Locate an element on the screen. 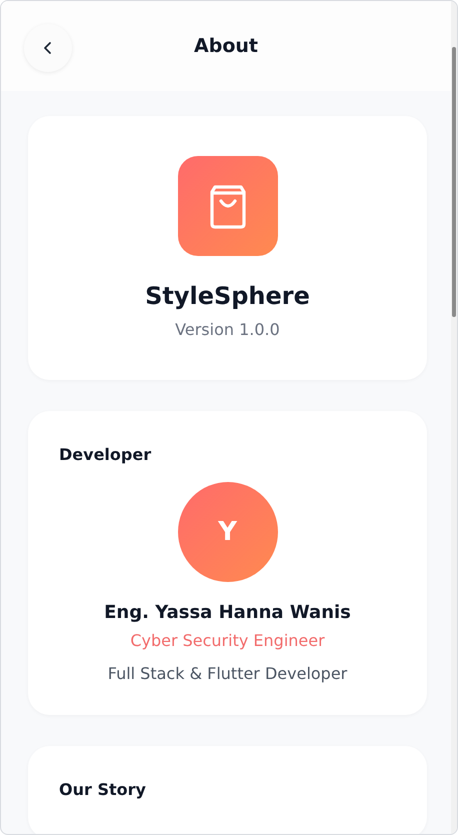  developer-description: Full Stack & Flutter Developer is located at coordinates (228, 673).